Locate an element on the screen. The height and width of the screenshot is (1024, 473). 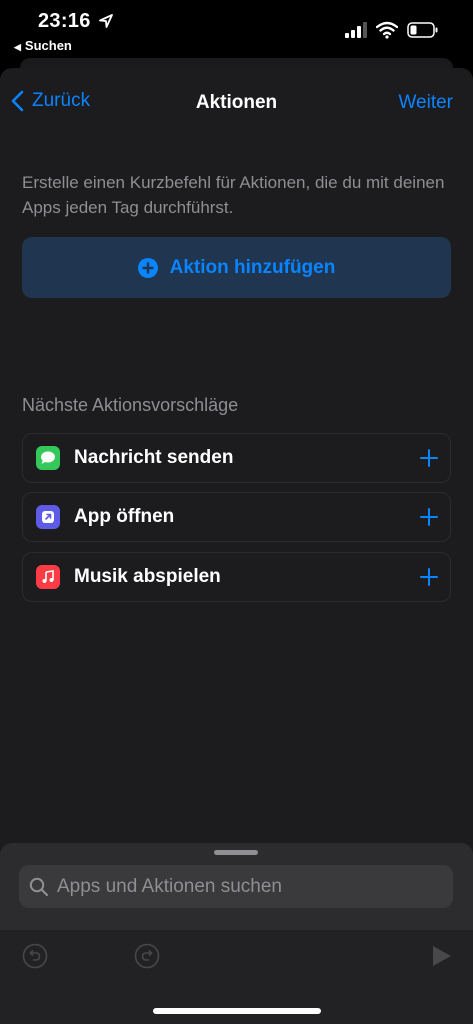
play-icon is located at coordinates (441, 956).